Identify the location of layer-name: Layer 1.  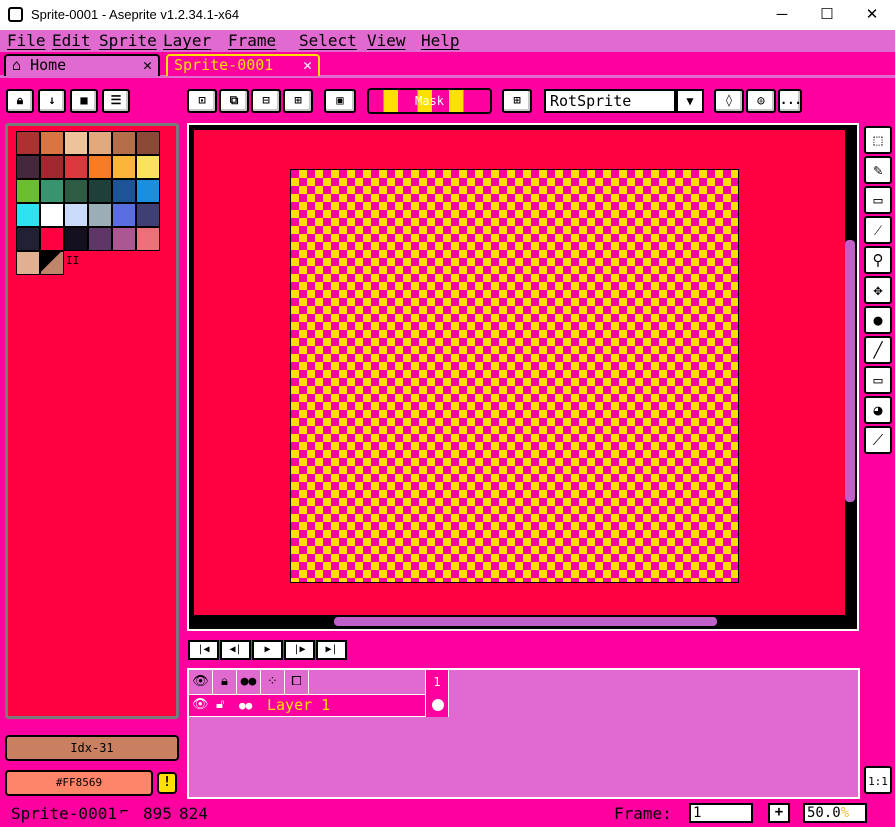
(298, 705).